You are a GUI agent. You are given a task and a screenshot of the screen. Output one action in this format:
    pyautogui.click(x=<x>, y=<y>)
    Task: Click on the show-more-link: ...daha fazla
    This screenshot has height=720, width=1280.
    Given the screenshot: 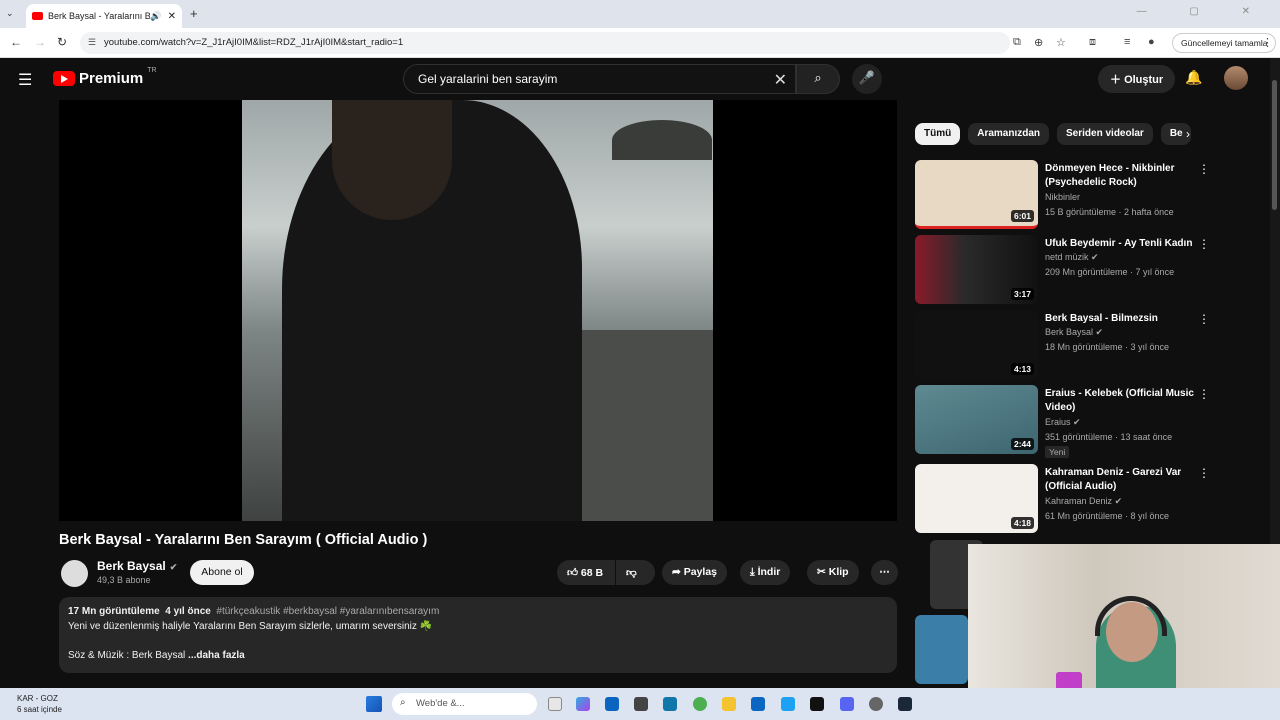 What is the action you would take?
    pyautogui.click(x=216, y=655)
    